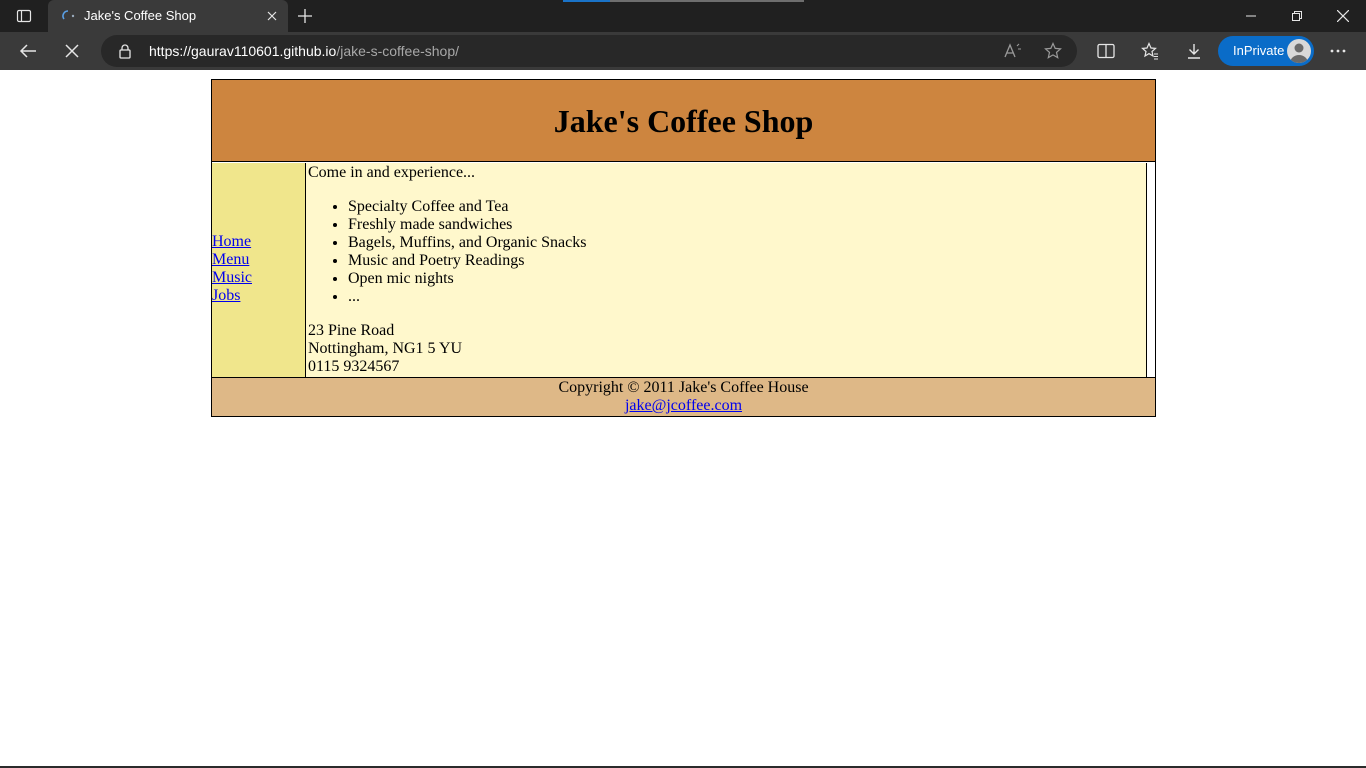 The width and height of the screenshot is (1366, 768). I want to click on browser-tab: Jake's Coffee Shop, so click(168, 16).